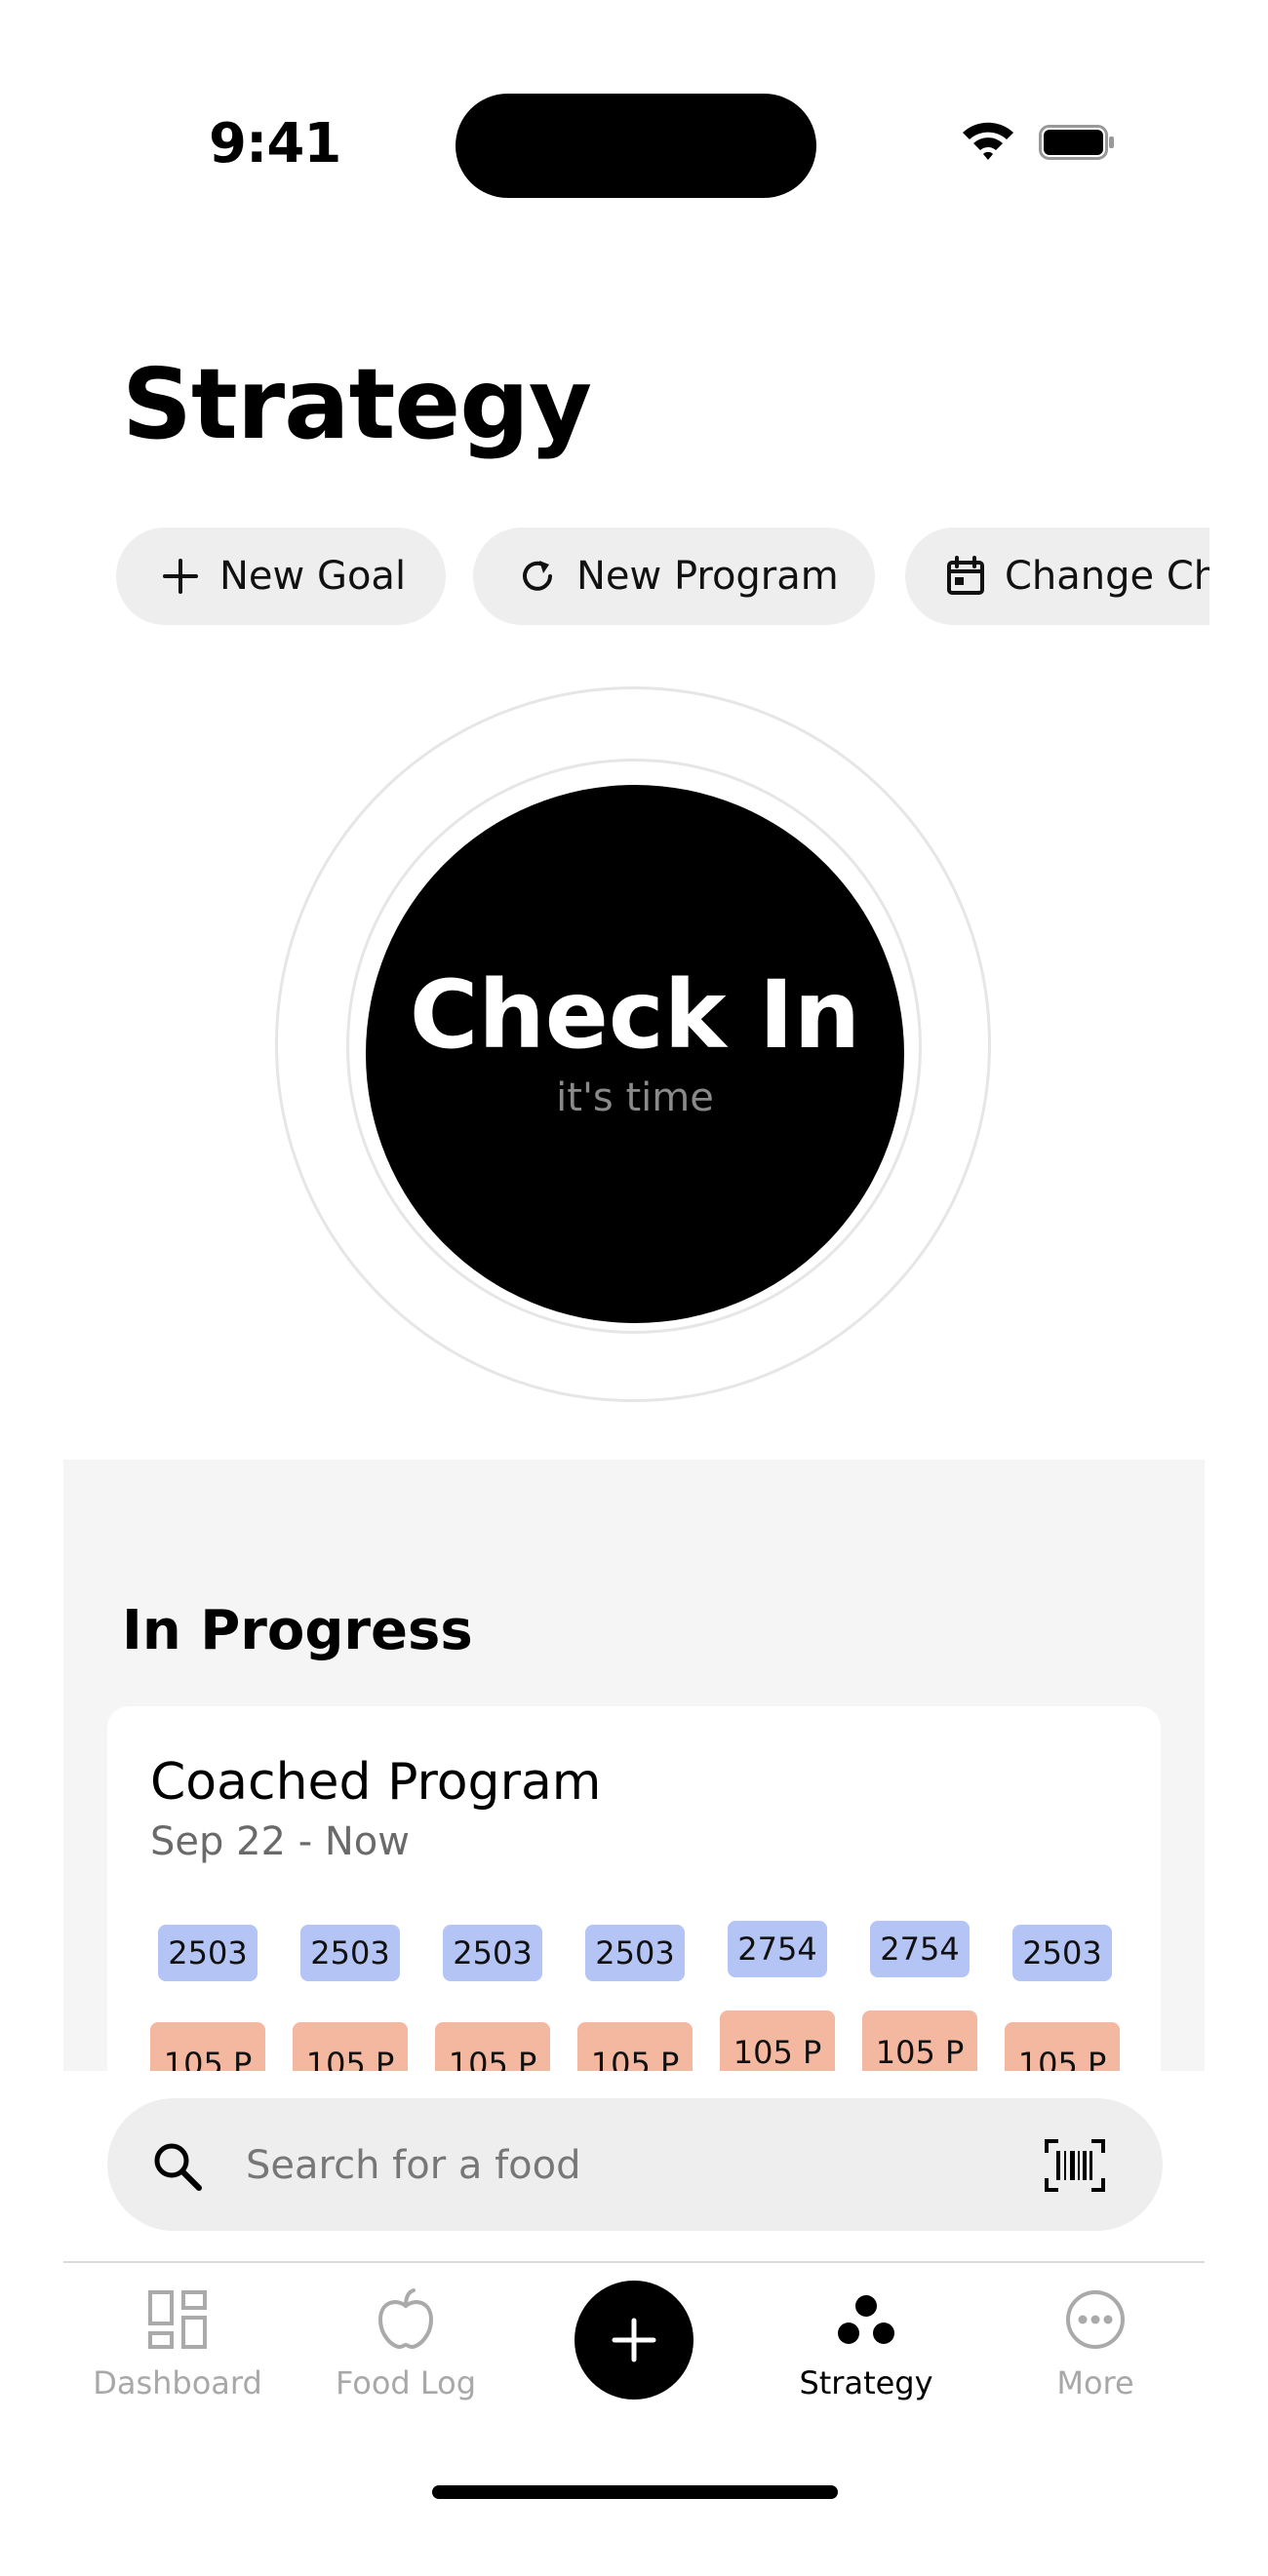  What do you see at coordinates (1095, 2382) in the screenshot?
I see `tab-more-label: More` at bounding box center [1095, 2382].